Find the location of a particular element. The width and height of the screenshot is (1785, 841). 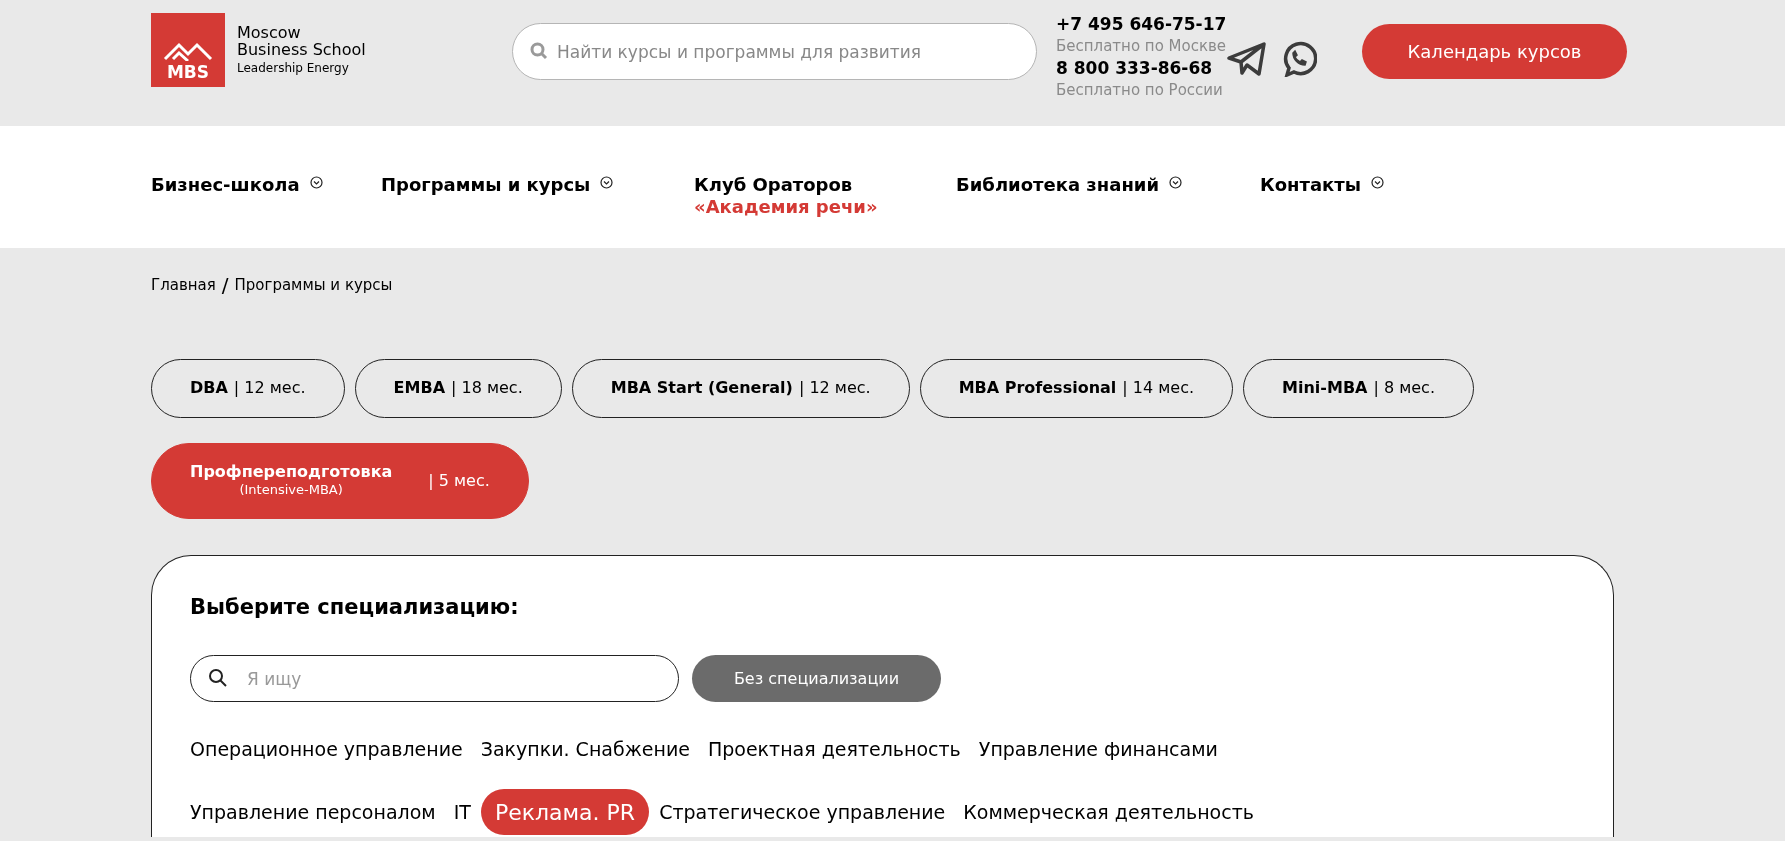

specialization-tag: Операционное управление is located at coordinates (326, 749).